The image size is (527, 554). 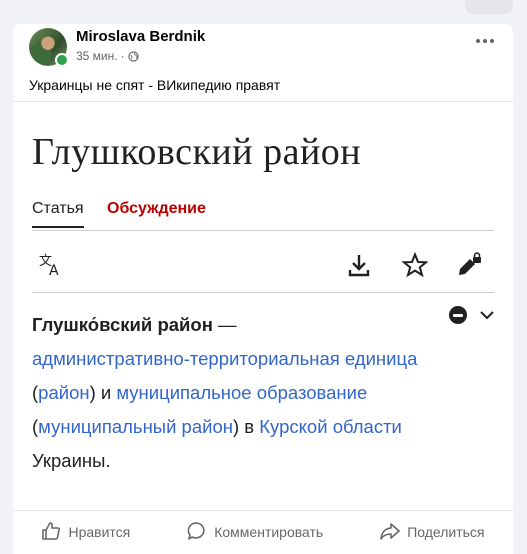 I want to click on lead-bold-term: Глушко́вский район, so click(x=122, y=324).